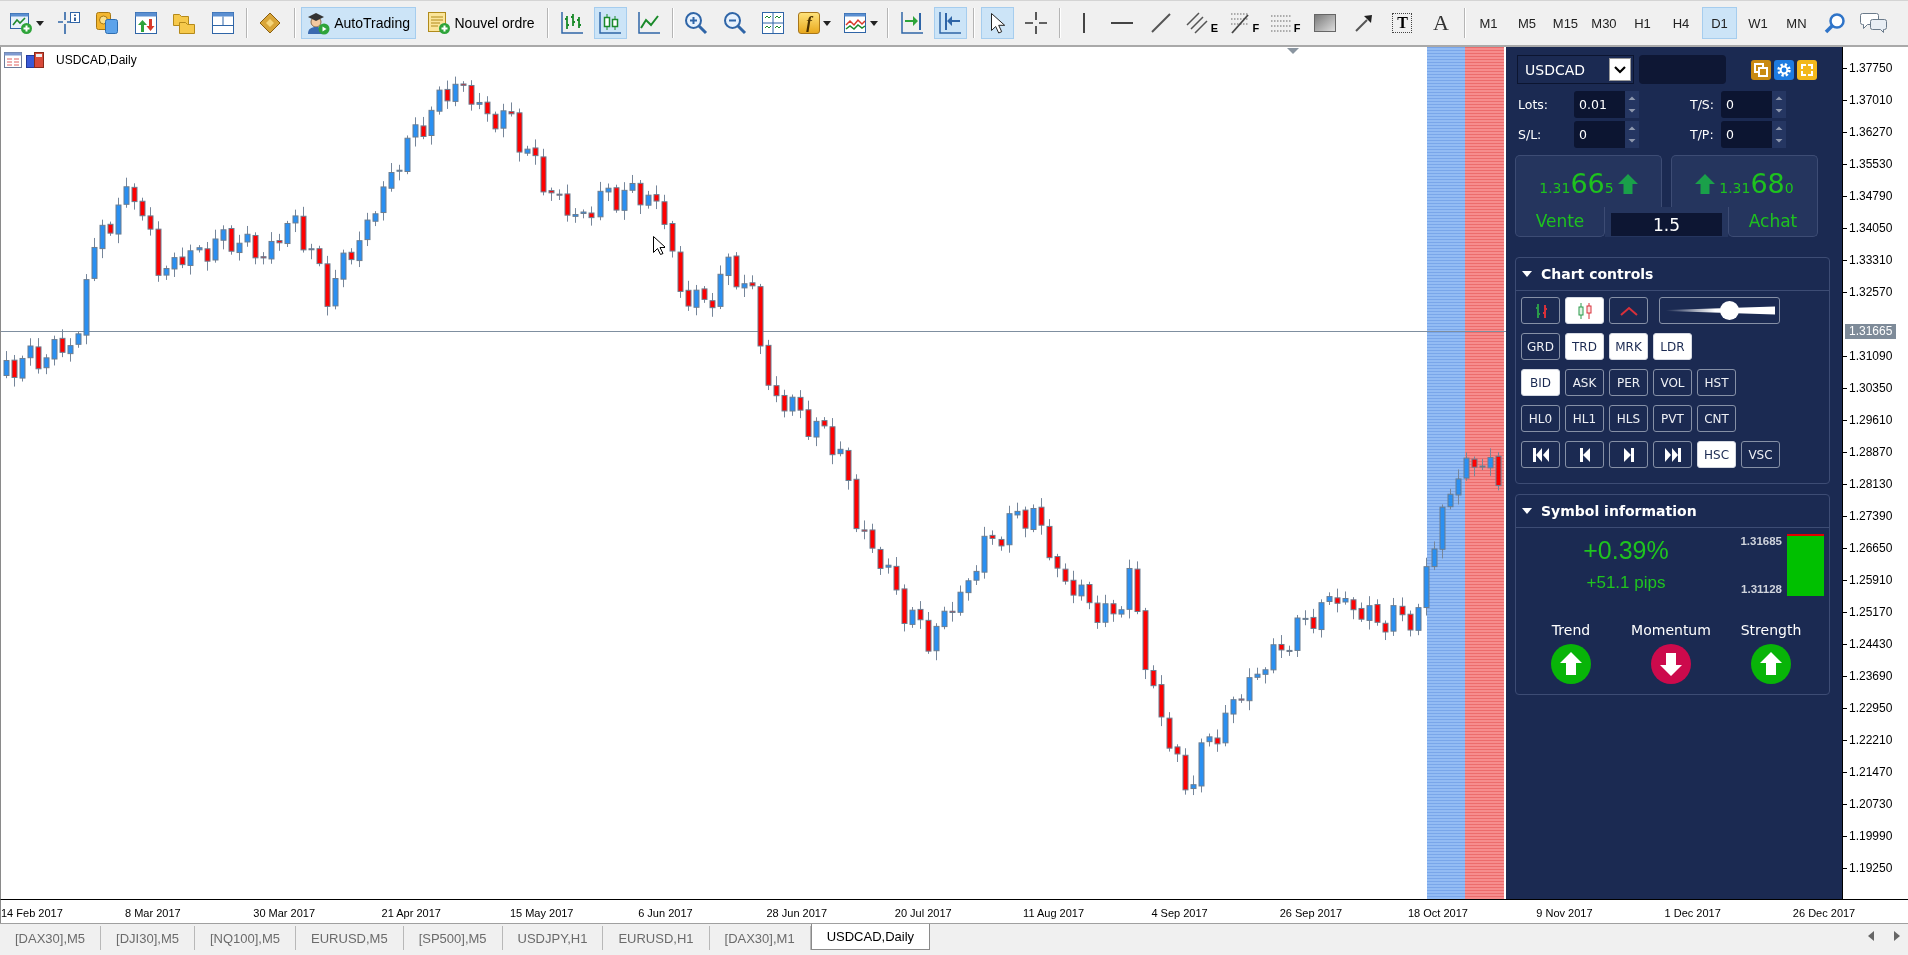 This screenshot has height=955, width=1908. Describe the element at coordinates (1702, 134) in the screenshot. I see `field-label: T/P:` at that location.